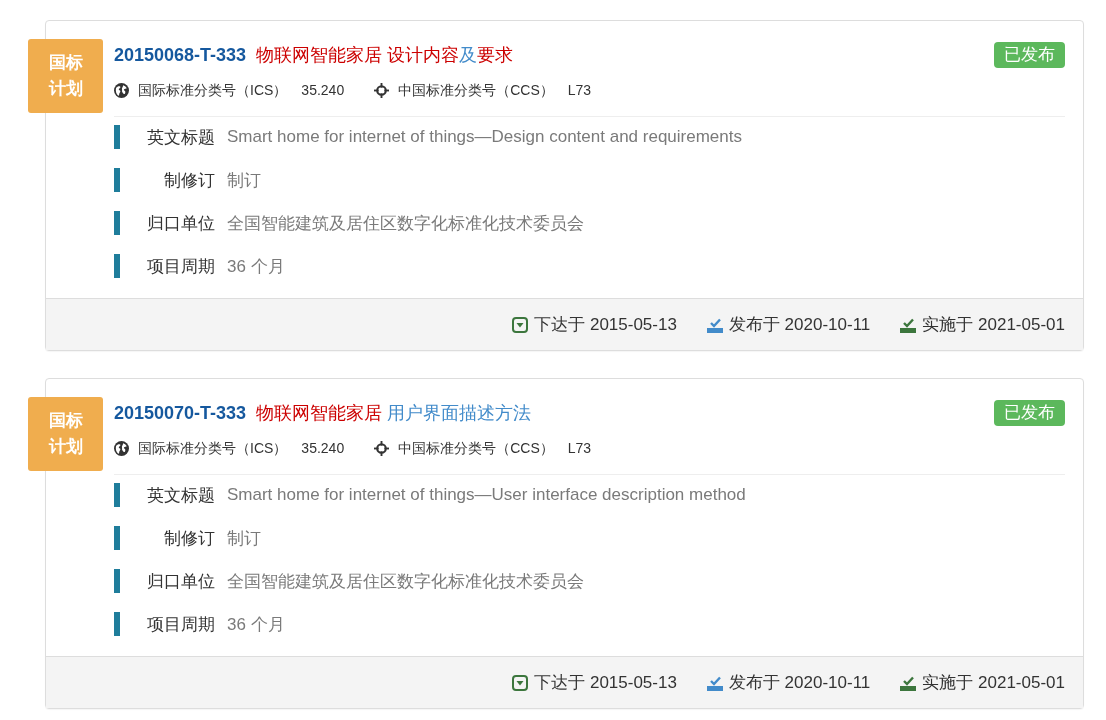 This screenshot has height=720, width=1106. I want to click on field-value: Smart home for internet of things—User interface description method, so click(486, 495).